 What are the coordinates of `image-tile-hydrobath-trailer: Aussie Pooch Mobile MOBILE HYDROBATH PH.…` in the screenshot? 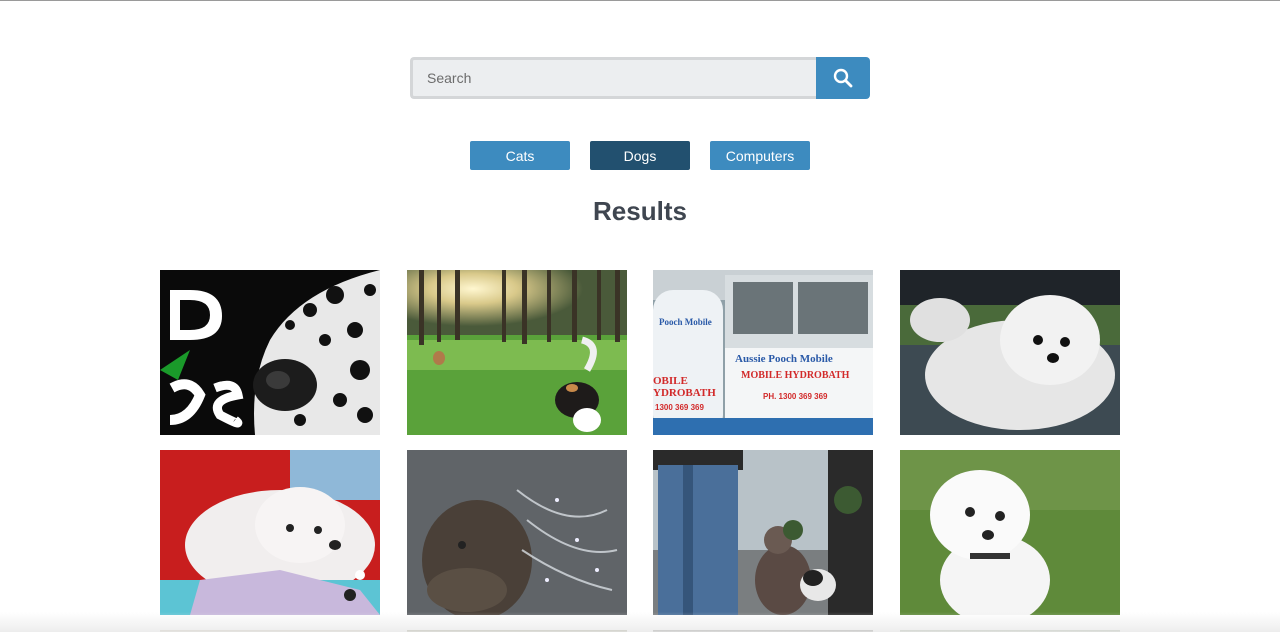 It's located at (763, 352).